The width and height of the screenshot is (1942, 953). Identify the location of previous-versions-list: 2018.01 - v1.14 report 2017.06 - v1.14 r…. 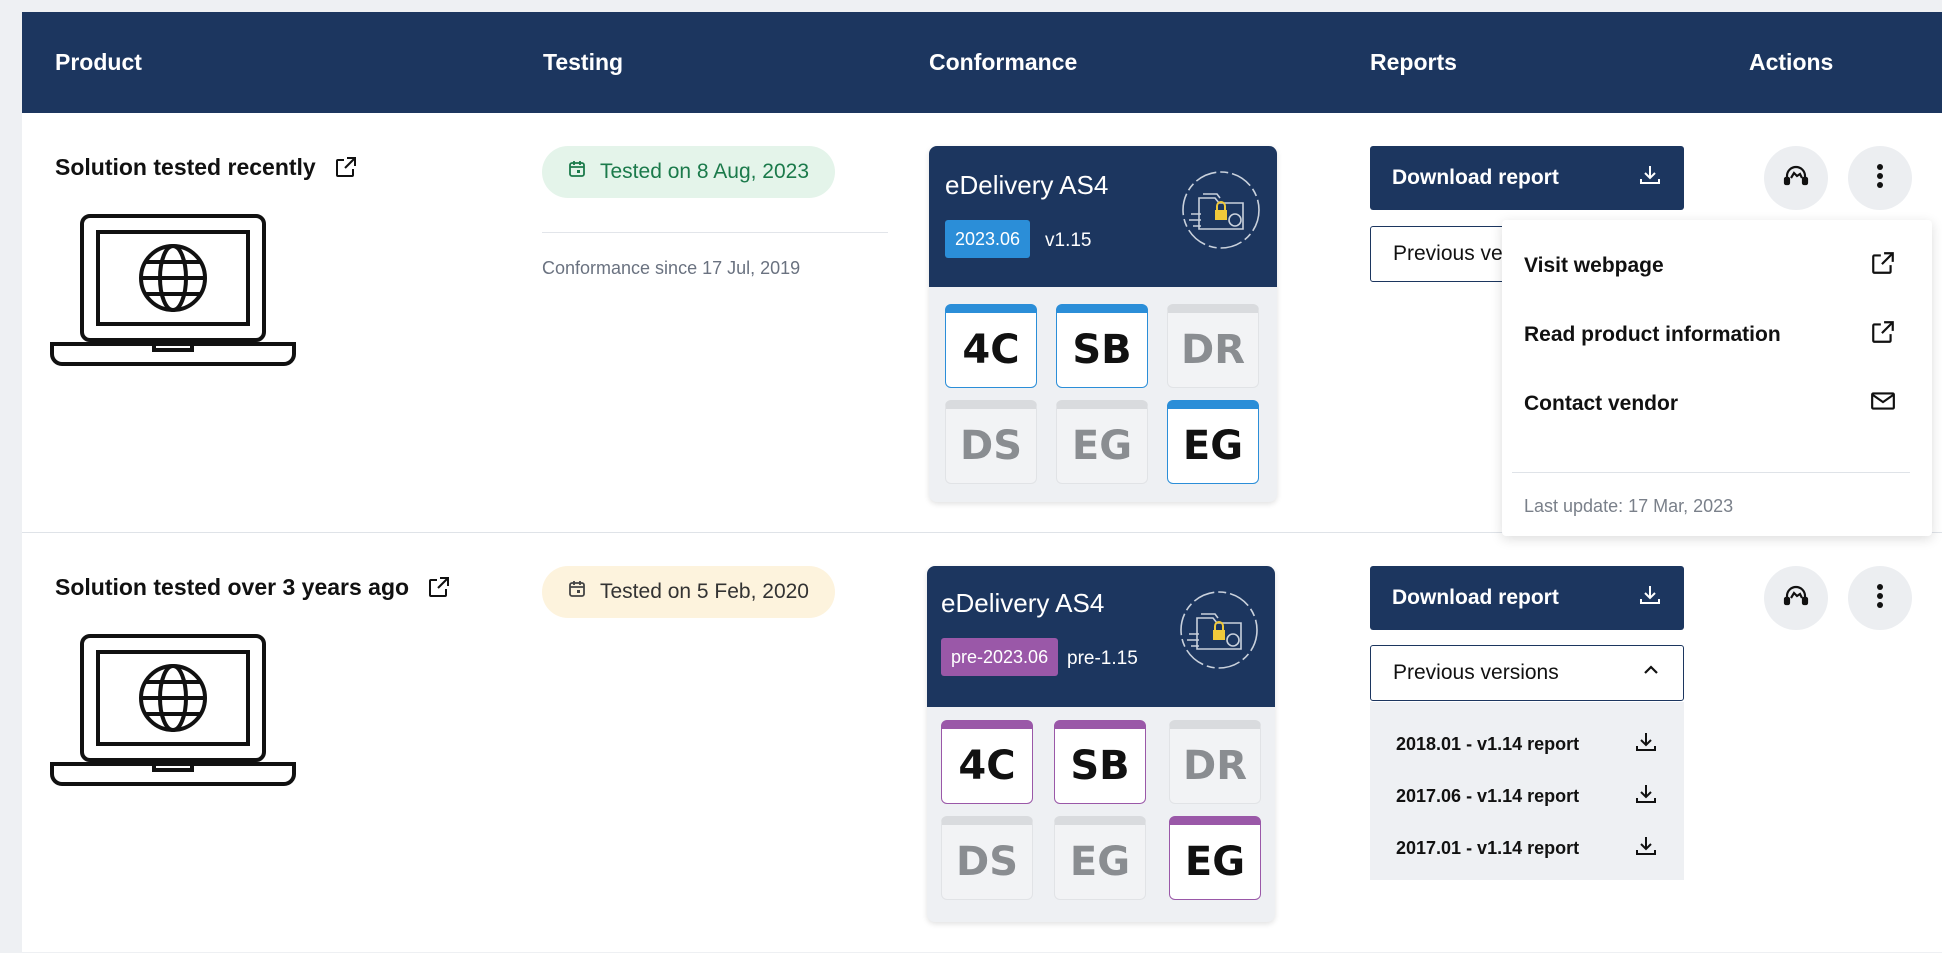
(1527, 791).